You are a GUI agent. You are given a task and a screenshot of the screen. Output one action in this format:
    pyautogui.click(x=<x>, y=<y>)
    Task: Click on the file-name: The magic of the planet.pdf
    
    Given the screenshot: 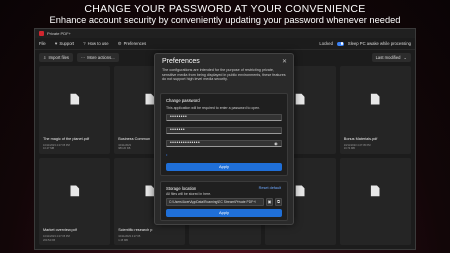 What is the action you would take?
    pyautogui.click(x=66, y=138)
    